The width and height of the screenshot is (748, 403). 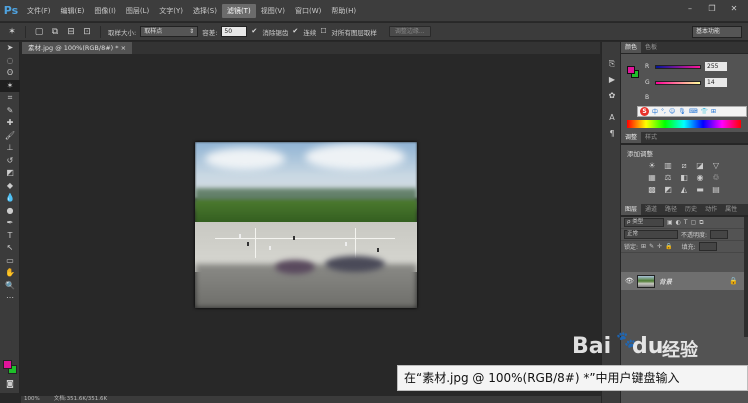 What do you see at coordinates (10, 85) in the screenshot?
I see `magic-wand-tool-icon: ✶` at bounding box center [10, 85].